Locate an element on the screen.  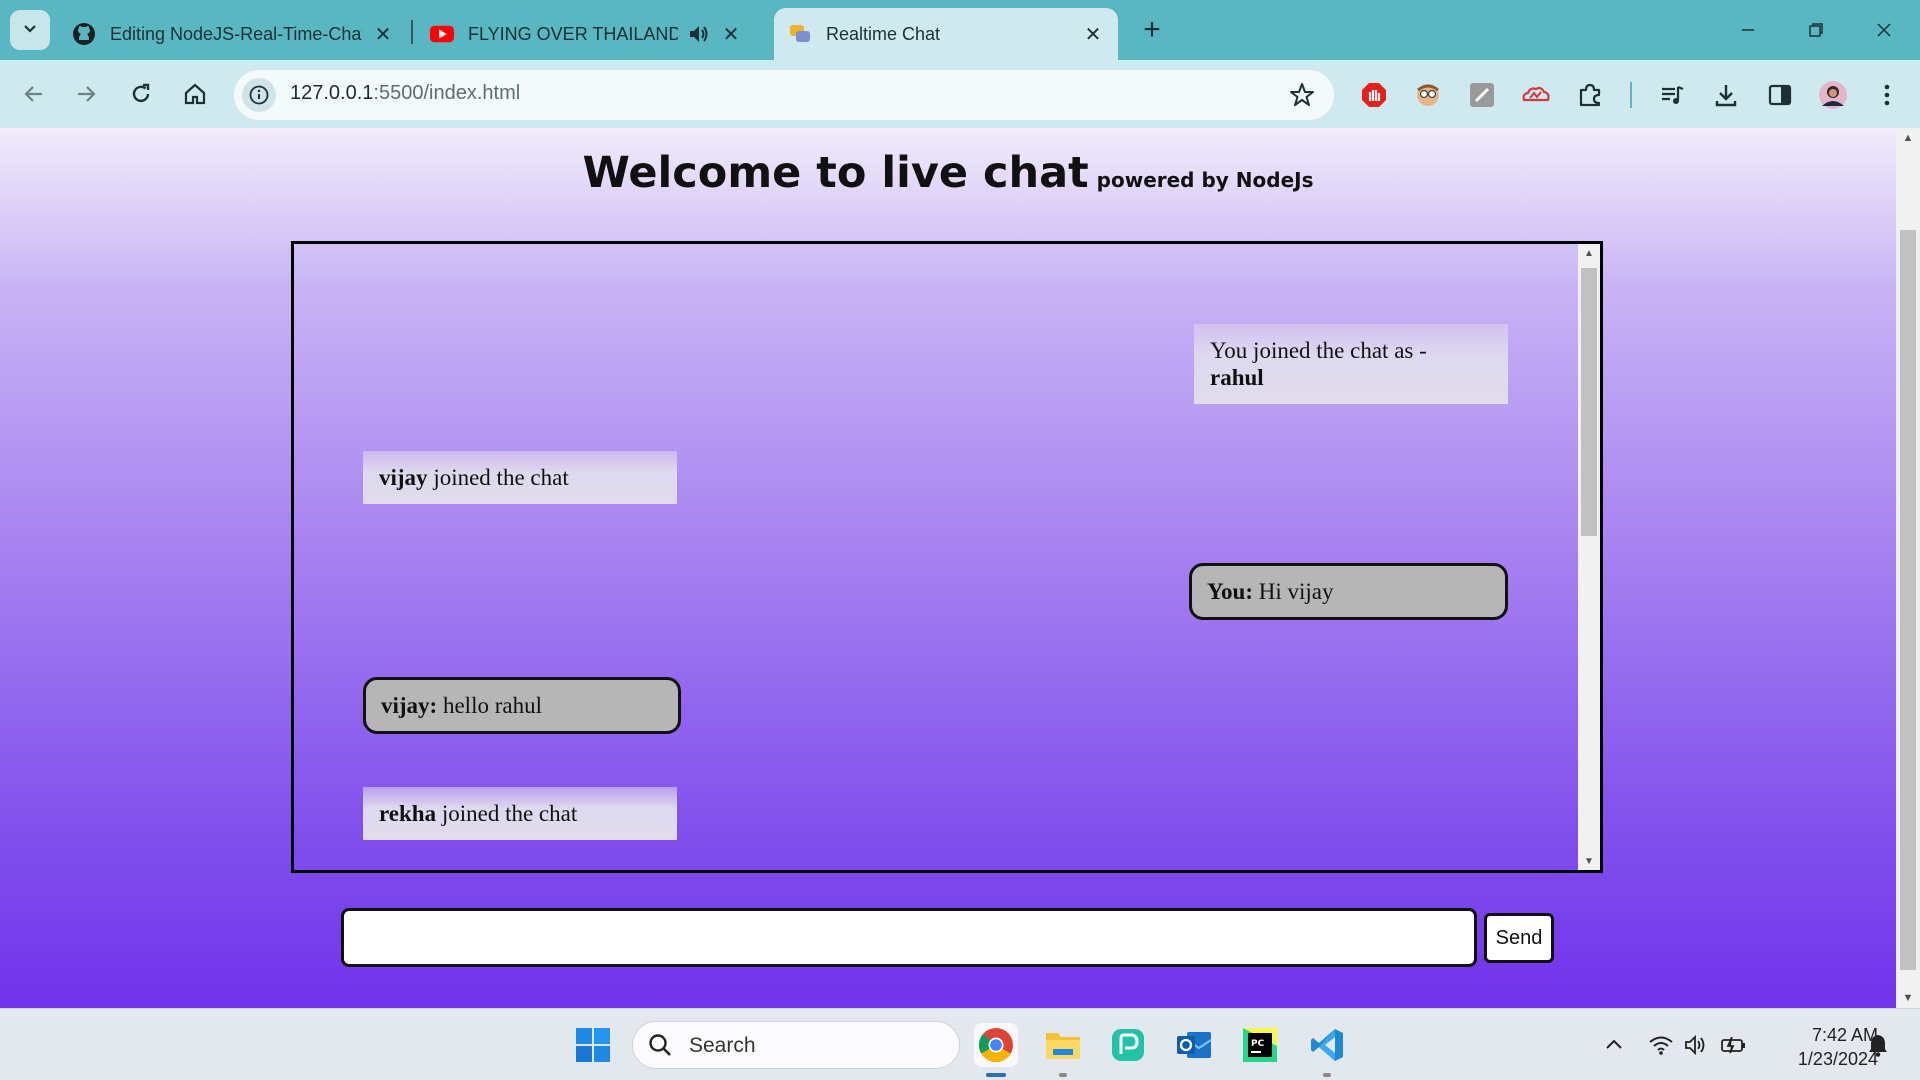
reload-icon is located at coordinates (141, 93).